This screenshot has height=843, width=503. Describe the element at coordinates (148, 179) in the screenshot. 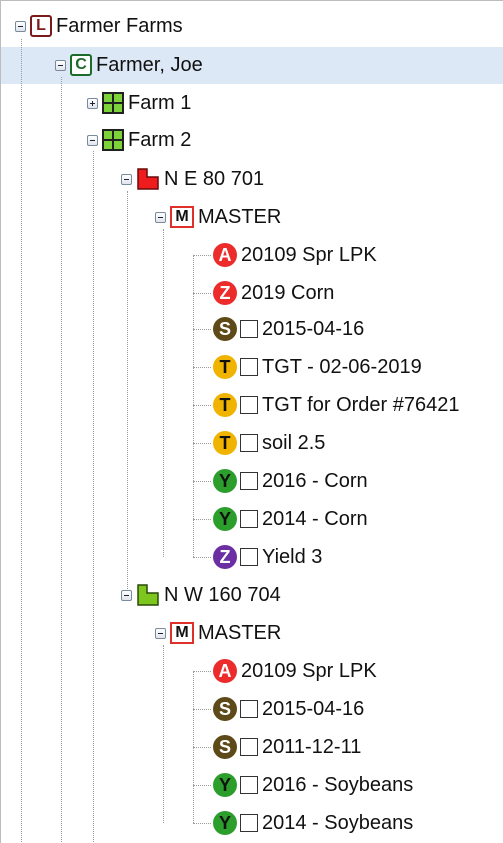

I see `field-red-icon` at that location.